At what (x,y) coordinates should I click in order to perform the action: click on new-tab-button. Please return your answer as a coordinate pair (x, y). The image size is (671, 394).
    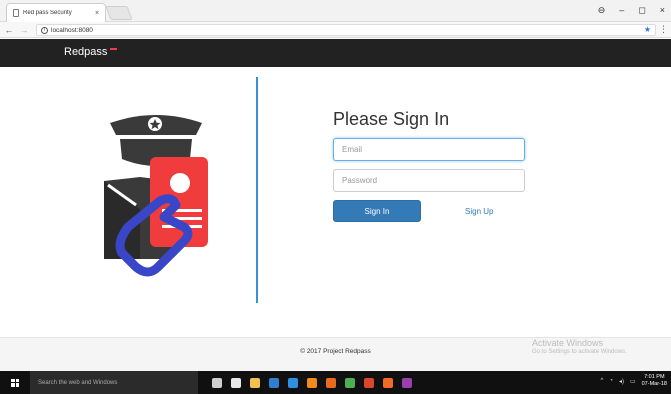
    Looking at the image, I should click on (119, 13).